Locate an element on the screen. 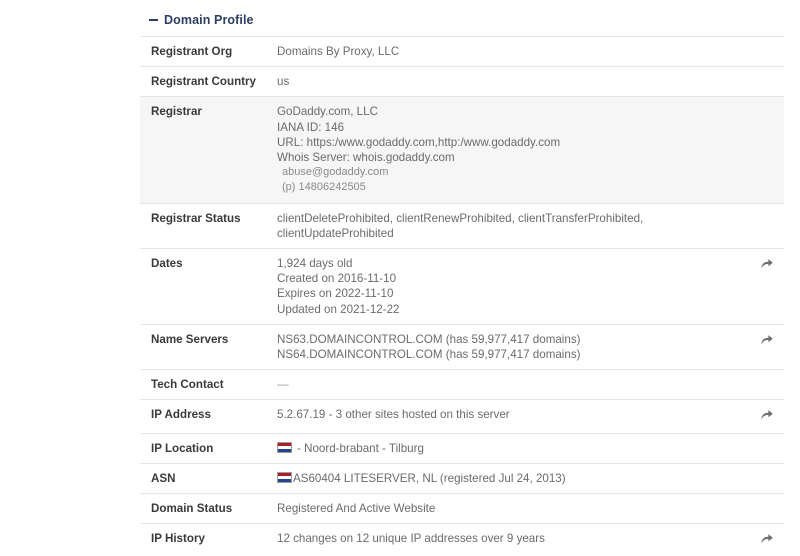 This screenshot has height=556, width=800. row-value: Domains By Proxy, LLC is located at coordinates (499, 52).